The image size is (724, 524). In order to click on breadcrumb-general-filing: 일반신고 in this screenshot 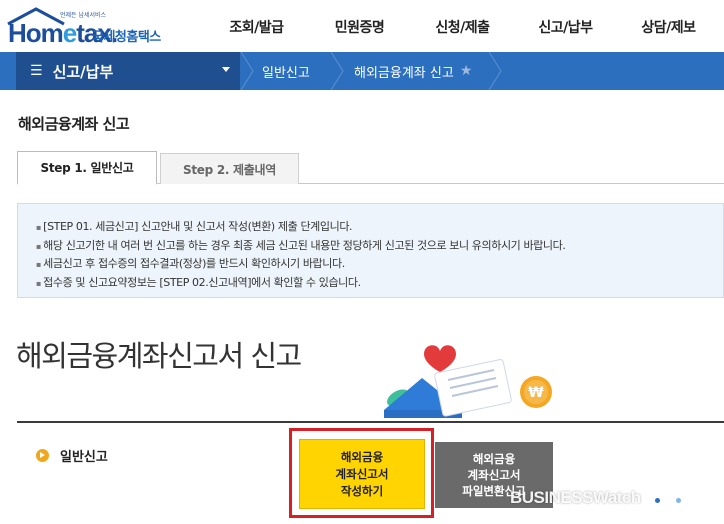, I will do `click(286, 71)`.